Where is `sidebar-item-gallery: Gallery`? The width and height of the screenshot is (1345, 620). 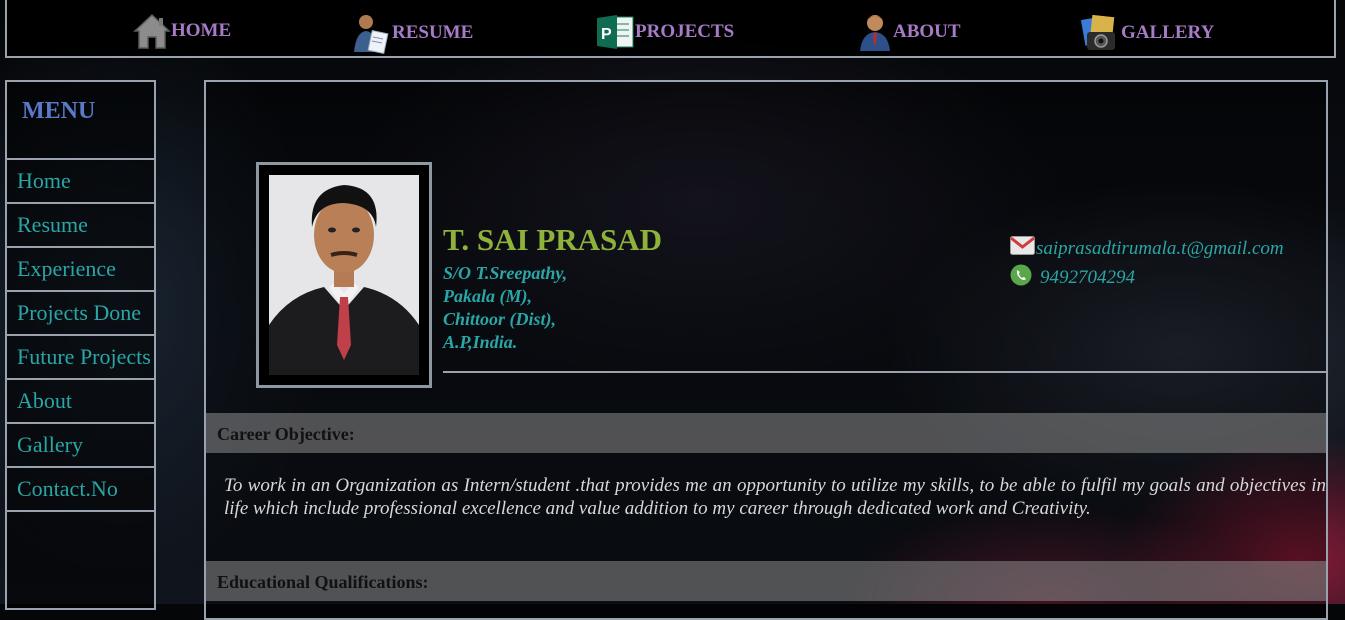
sidebar-item-gallery: Gallery is located at coordinates (80, 446).